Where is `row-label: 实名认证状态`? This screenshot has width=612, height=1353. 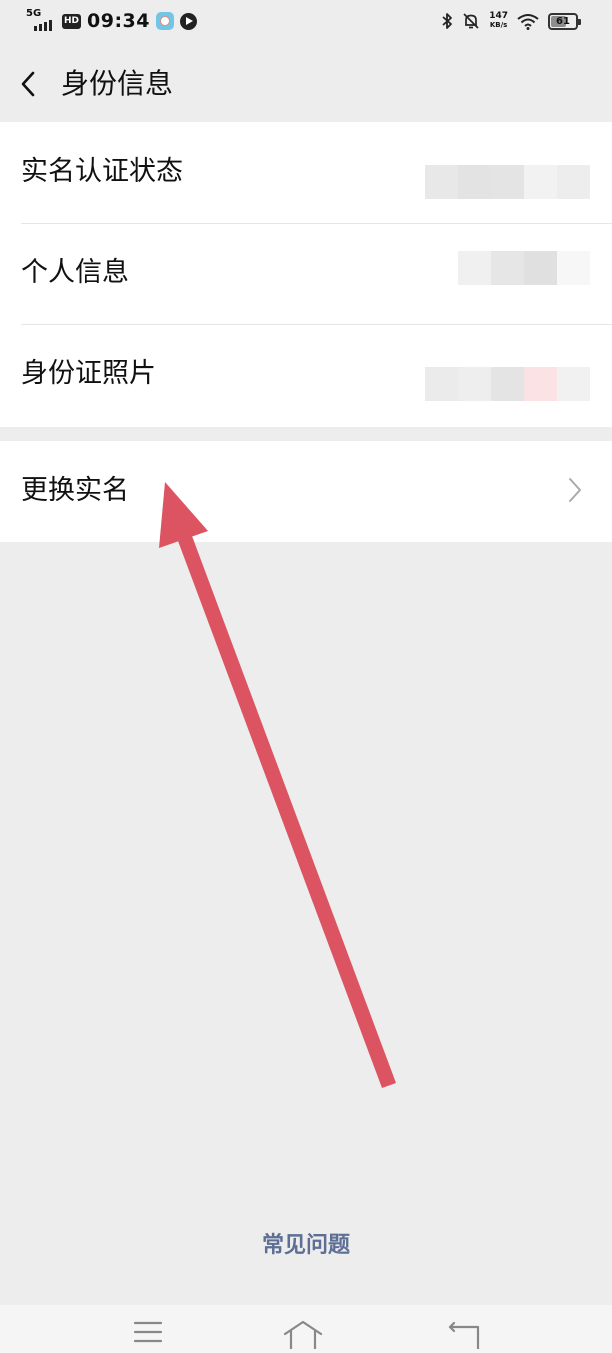
row-label: 实名认证状态 is located at coordinates (102, 171).